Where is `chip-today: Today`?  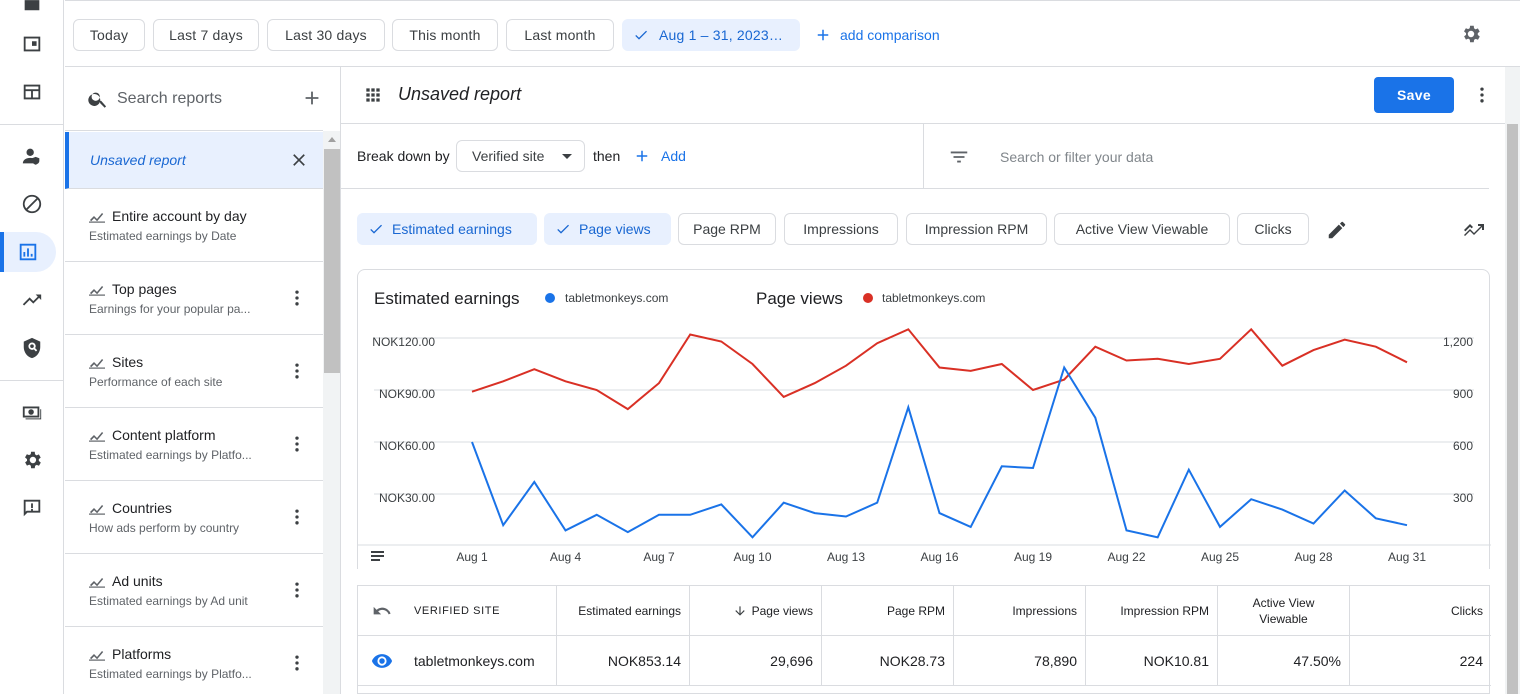
chip-today: Today is located at coordinates (109, 35).